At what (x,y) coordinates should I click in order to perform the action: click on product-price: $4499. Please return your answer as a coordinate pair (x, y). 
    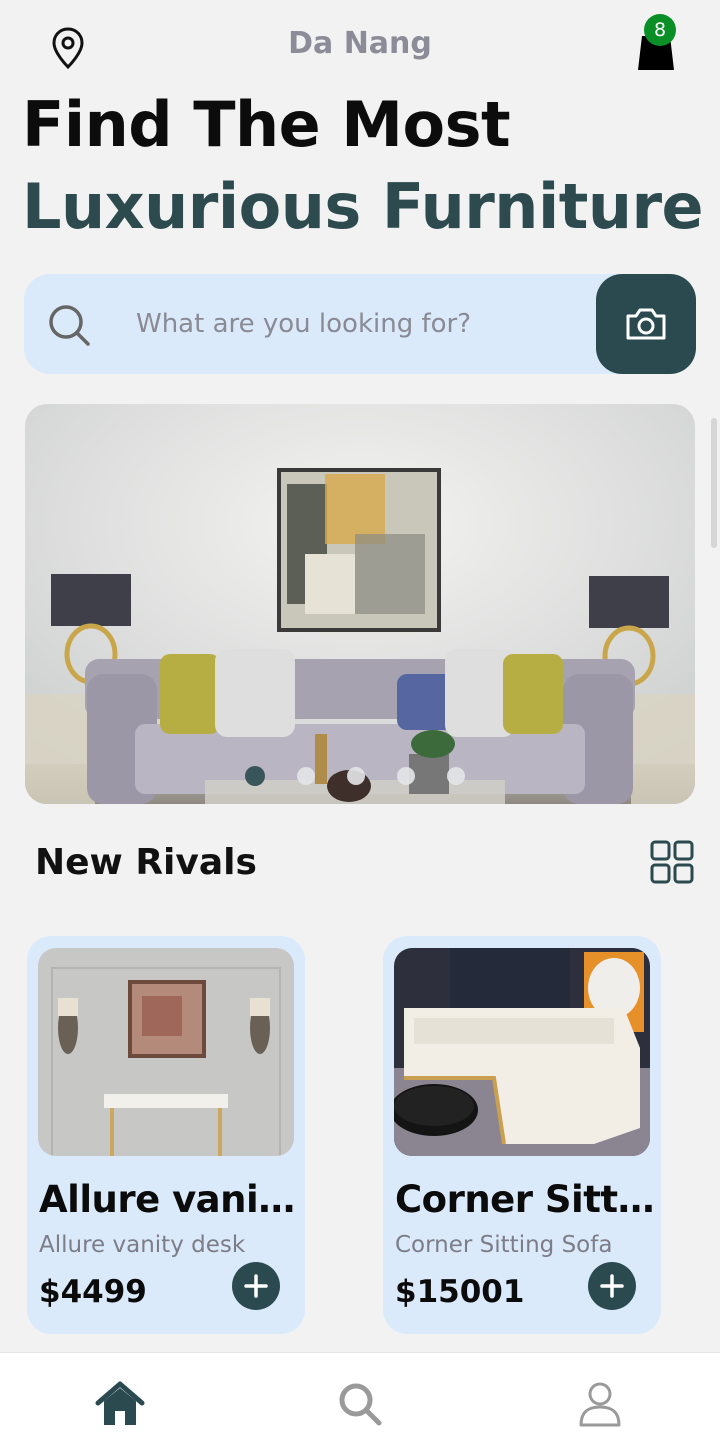
    Looking at the image, I should click on (93, 1292).